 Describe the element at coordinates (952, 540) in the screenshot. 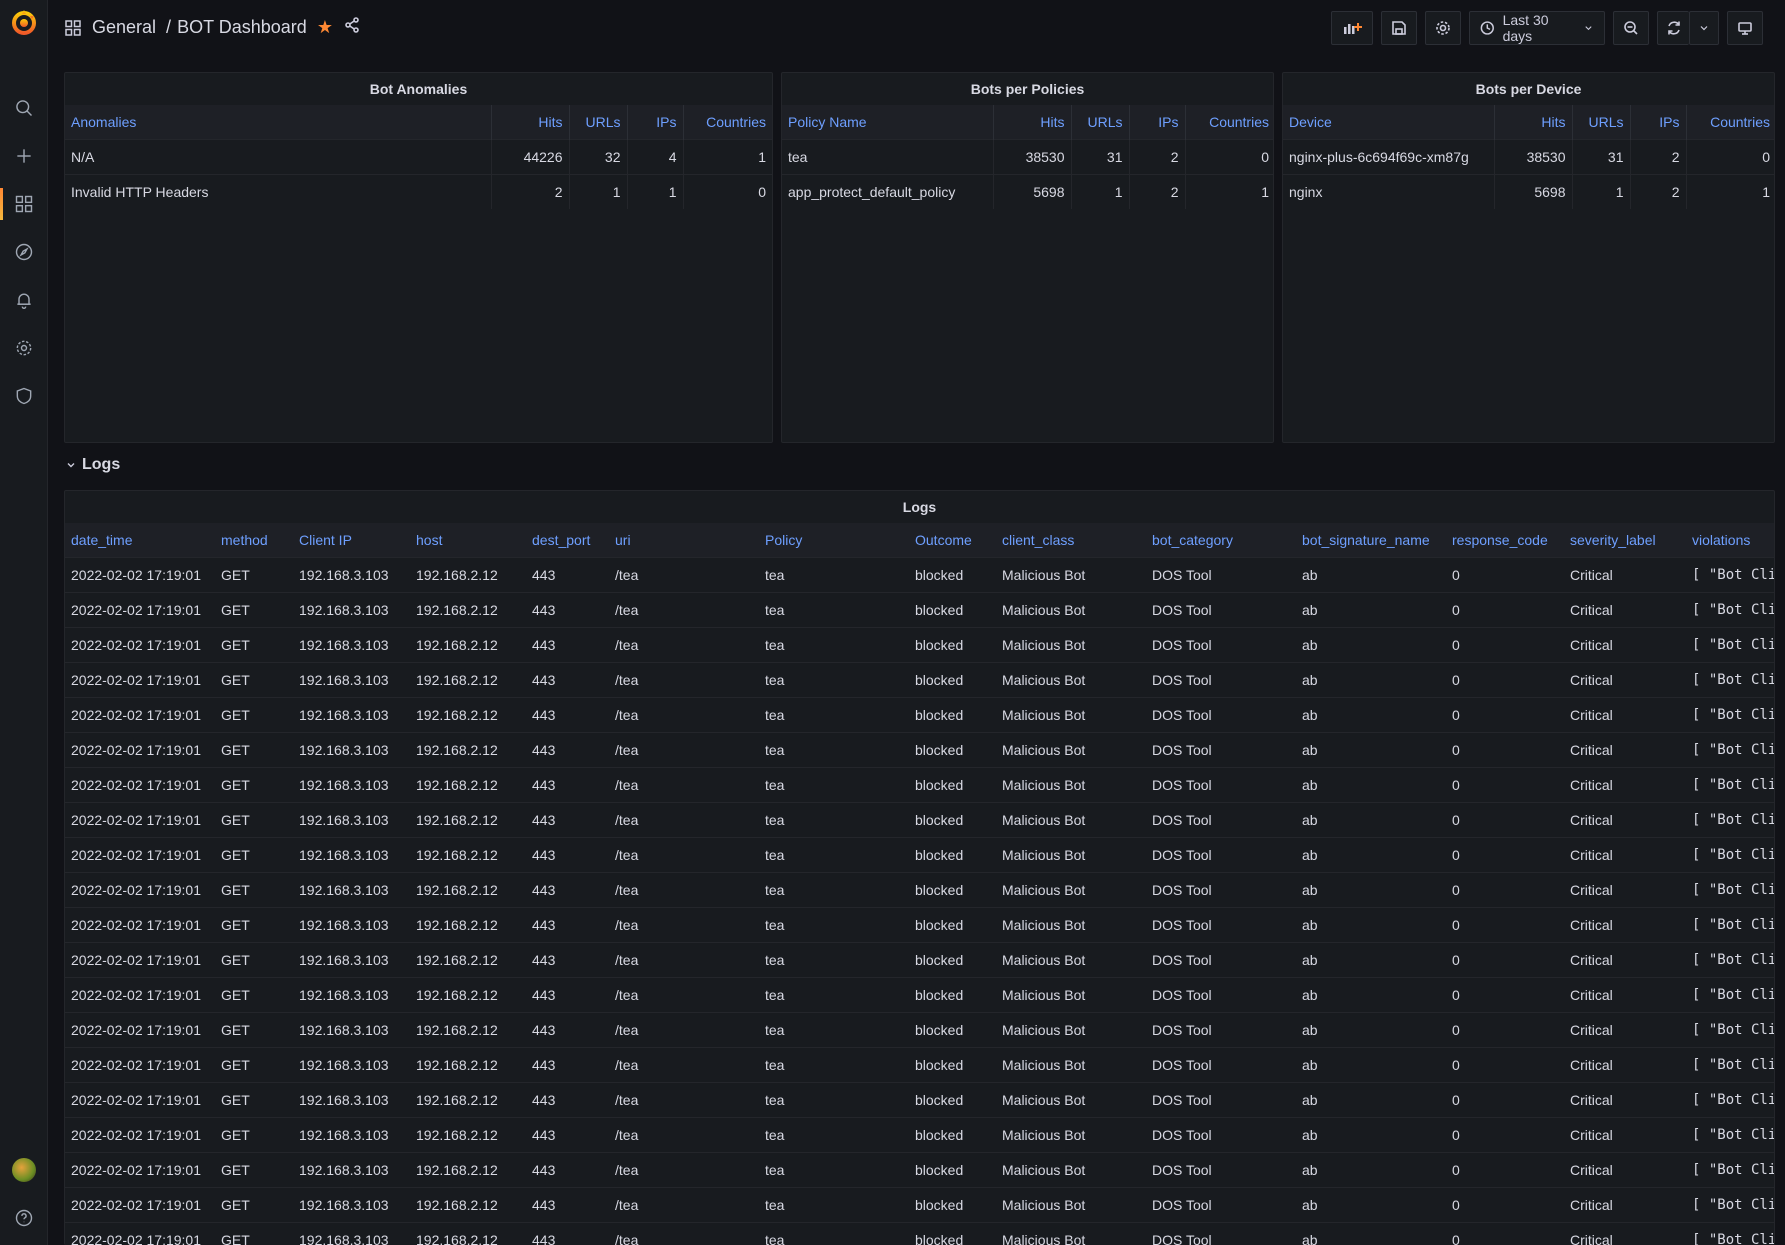

I see `column-header: Outcome` at that location.